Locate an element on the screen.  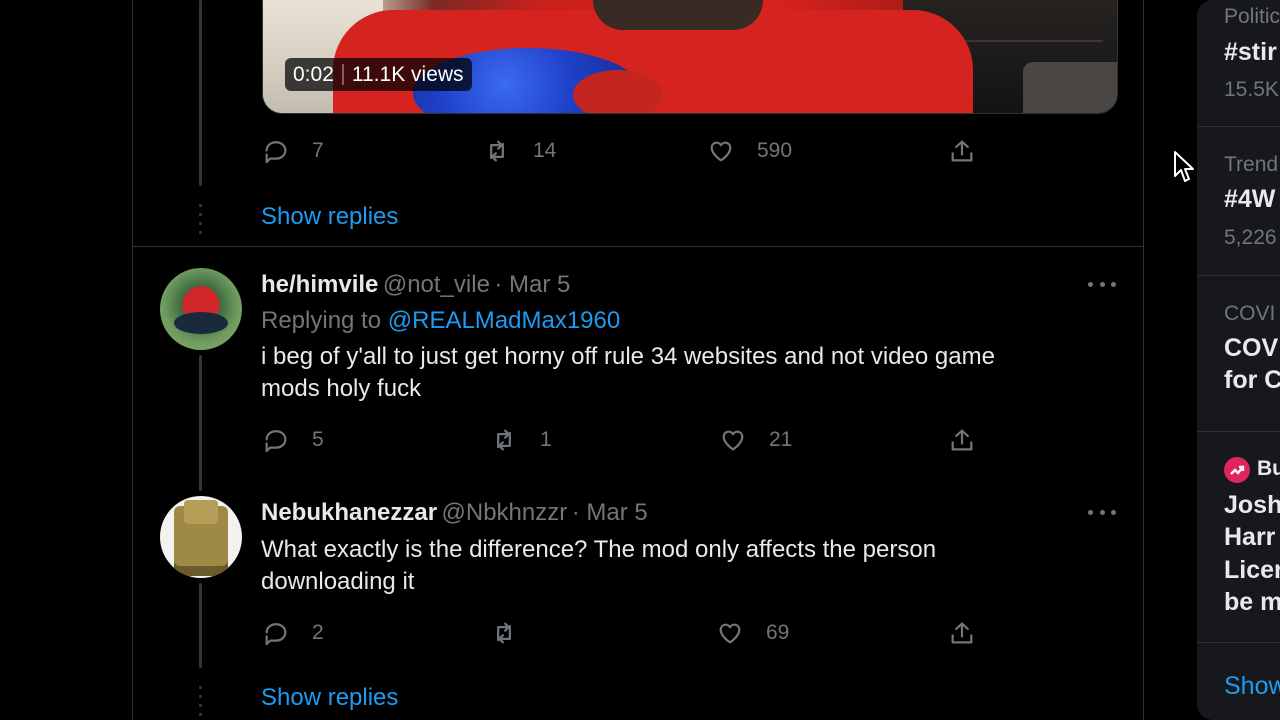
timeline-right-border is located at coordinates (1143, 360).